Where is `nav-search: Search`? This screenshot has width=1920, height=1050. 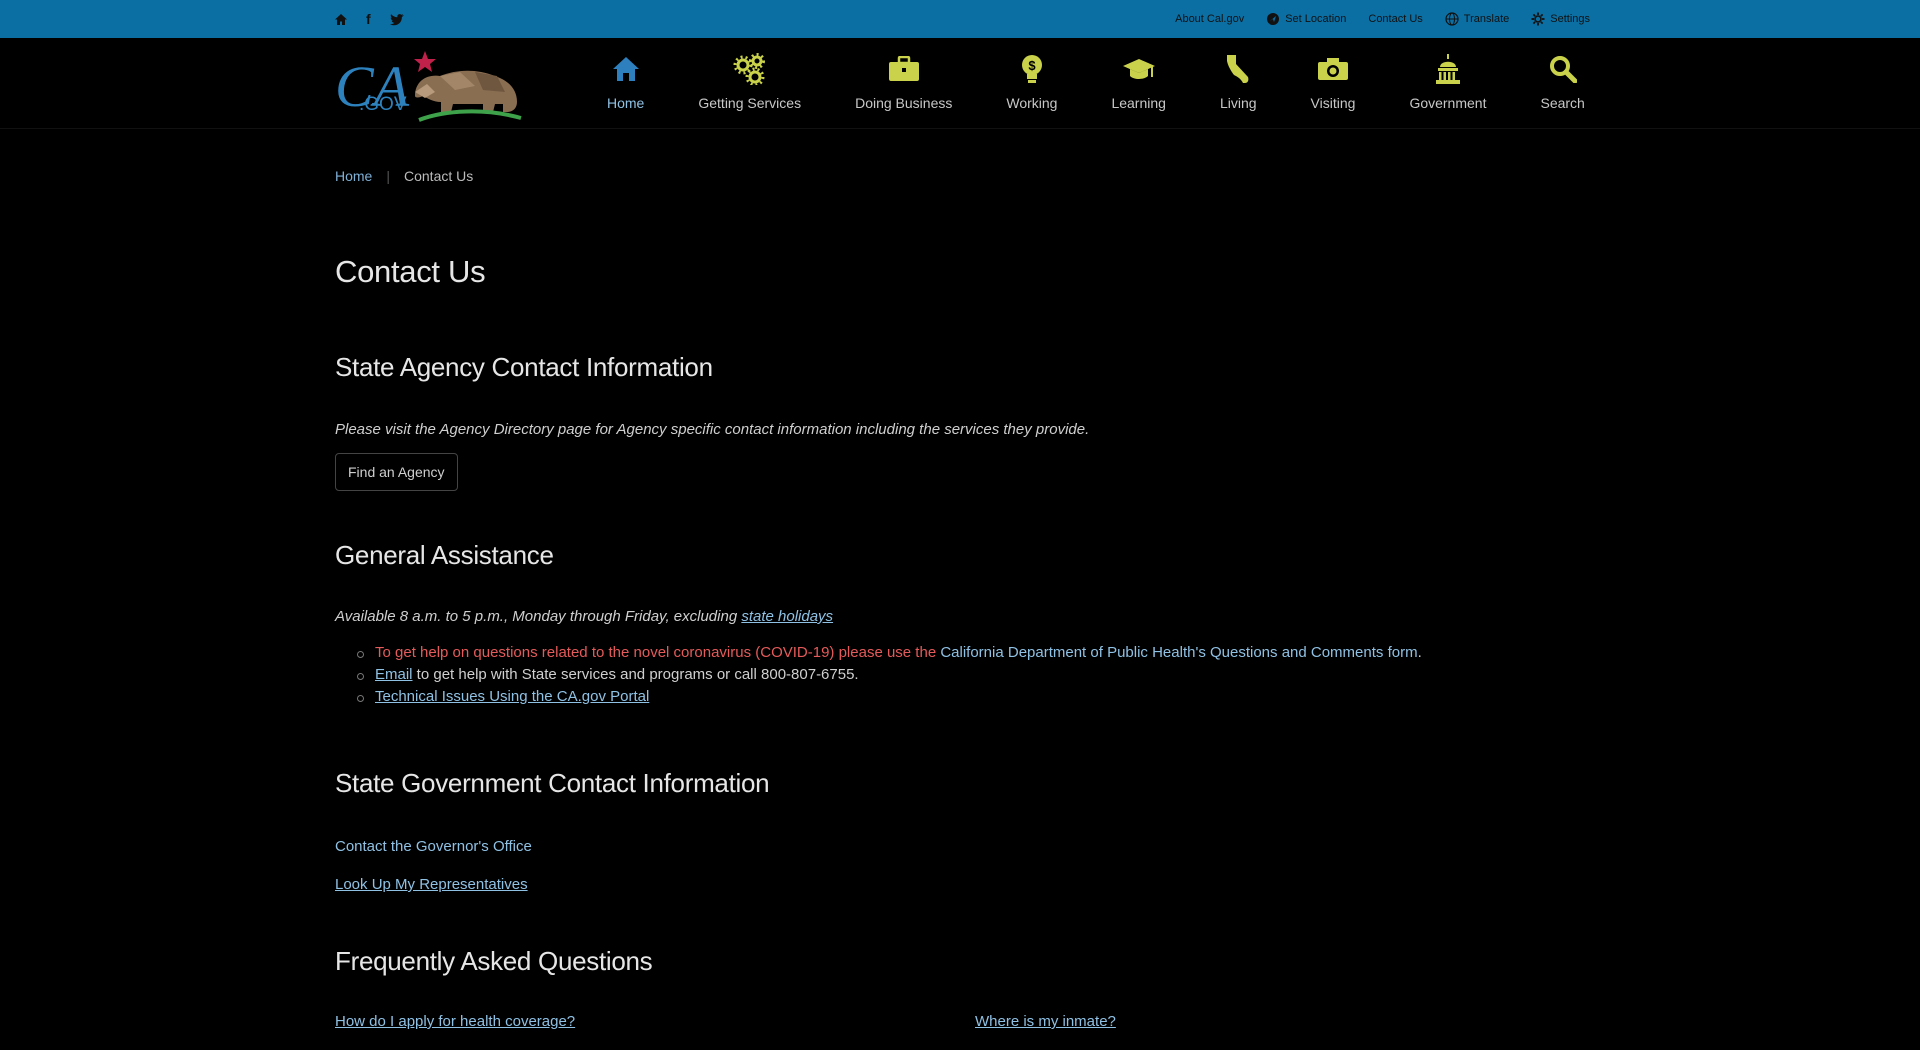
nav-search: Search is located at coordinates (1562, 83).